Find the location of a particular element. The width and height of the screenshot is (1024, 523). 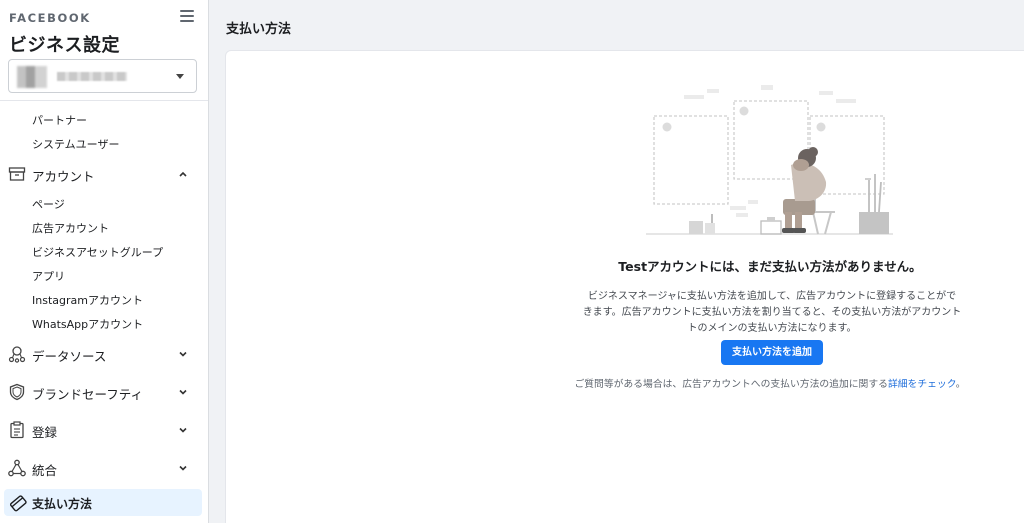

credit-card-icon is located at coordinates (18, 503).